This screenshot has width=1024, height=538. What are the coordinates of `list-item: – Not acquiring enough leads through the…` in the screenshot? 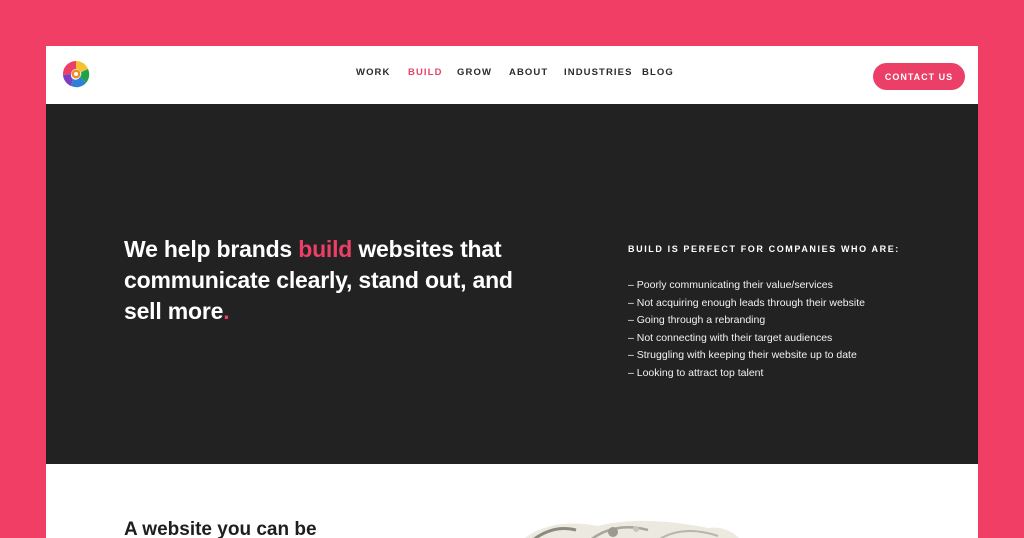 It's located at (746, 302).